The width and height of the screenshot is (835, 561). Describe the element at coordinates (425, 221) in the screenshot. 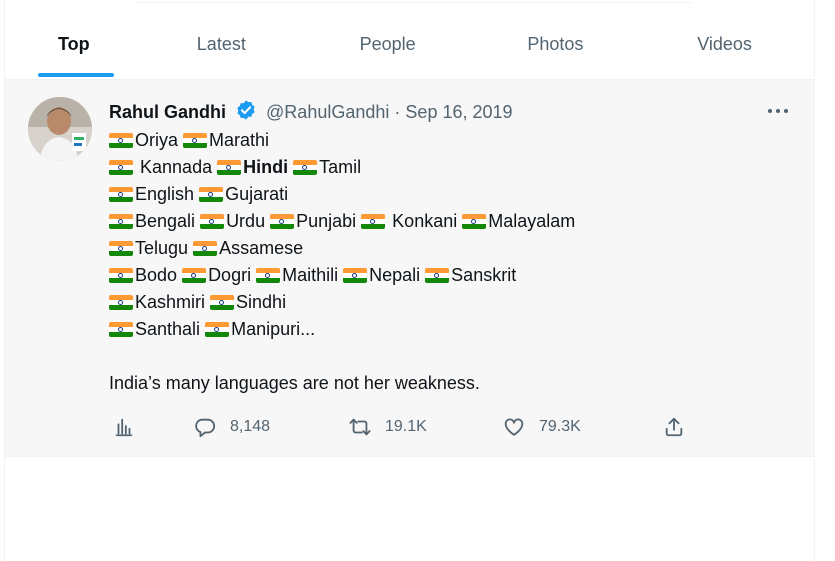

I see `language-name: Konkani` at that location.